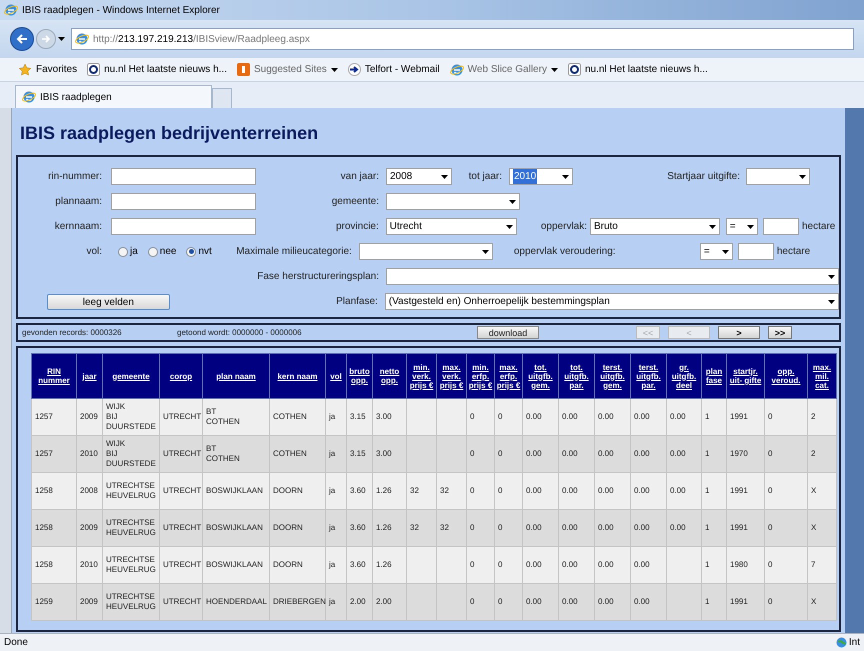  What do you see at coordinates (576, 376) in the screenshot?
I see `column-header: tot. uitgfb. par.` at bounding box center [576, 376].